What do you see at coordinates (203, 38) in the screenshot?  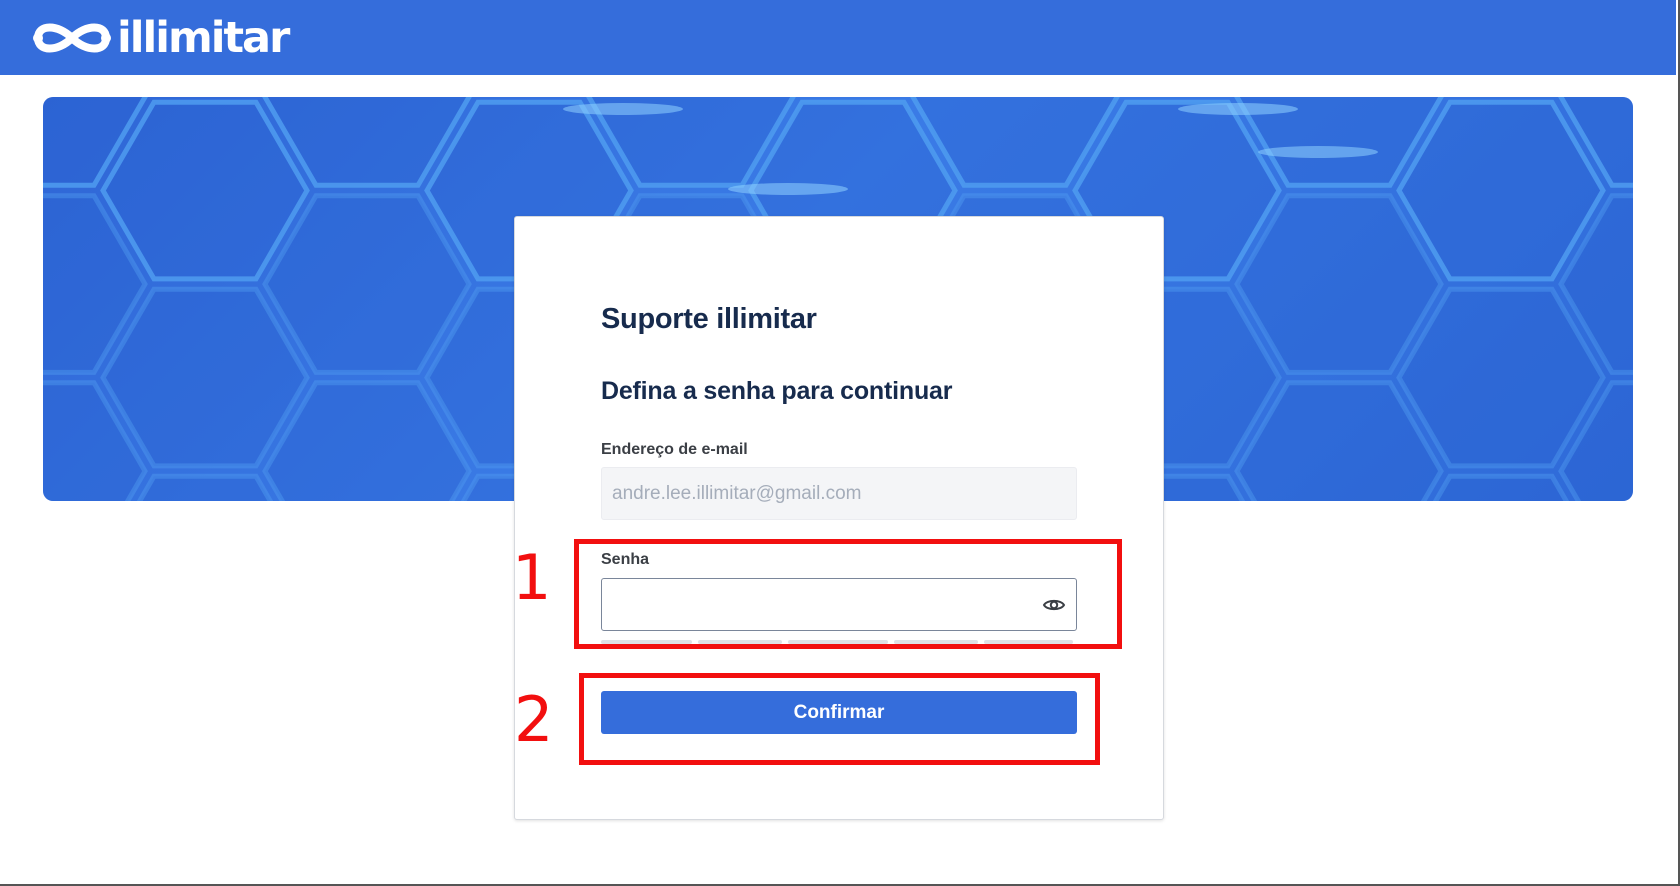 I see `logo-text: illimitar` at bounding box center [203, 38].